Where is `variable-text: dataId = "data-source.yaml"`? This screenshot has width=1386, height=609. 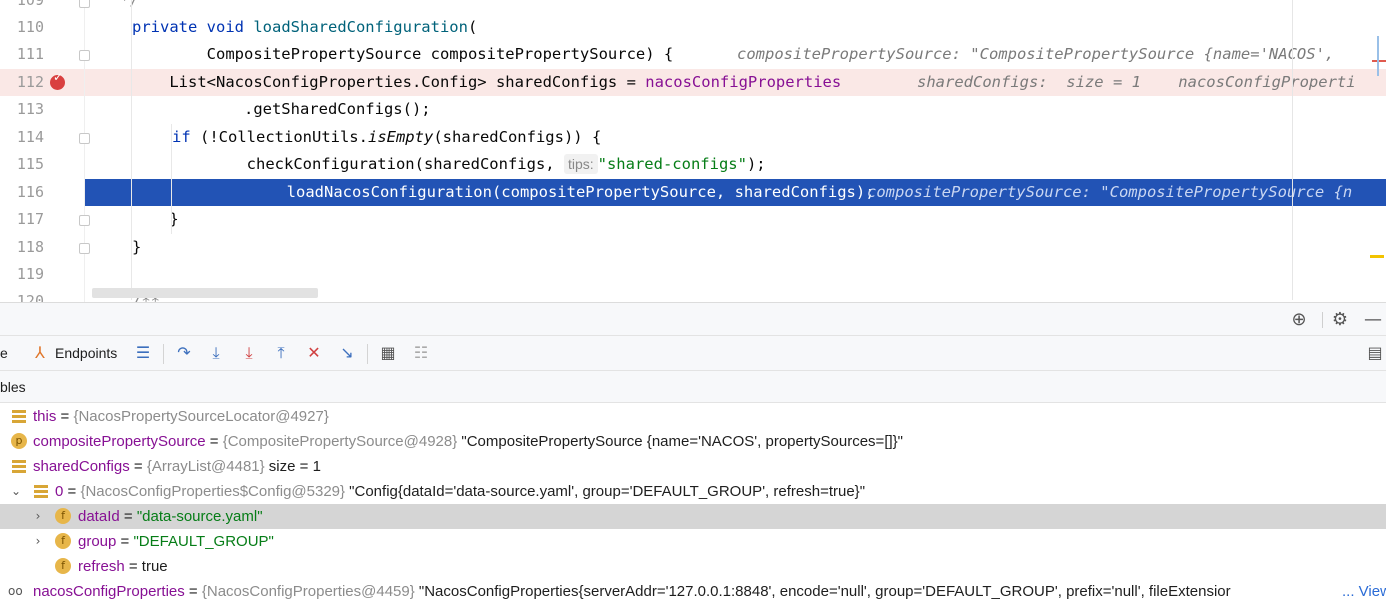 variable-text: dataId = "data-source.yaml" is located at coordinates (170, 516).